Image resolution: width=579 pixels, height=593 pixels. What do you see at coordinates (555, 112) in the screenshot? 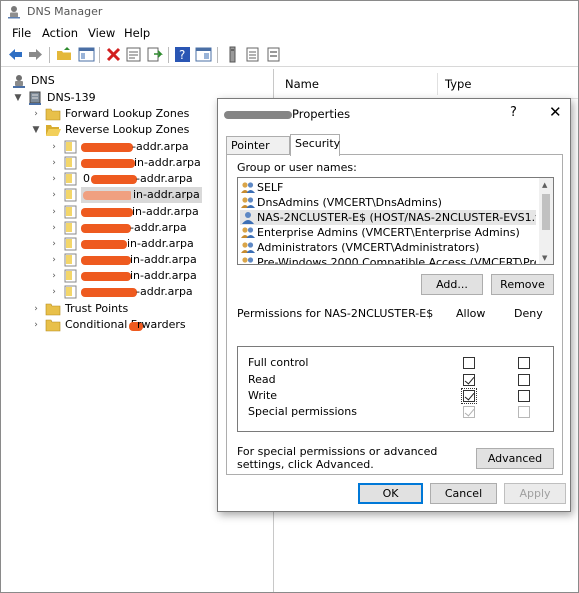
I see `close-icon: ✕` at bounding box center [555, 112].